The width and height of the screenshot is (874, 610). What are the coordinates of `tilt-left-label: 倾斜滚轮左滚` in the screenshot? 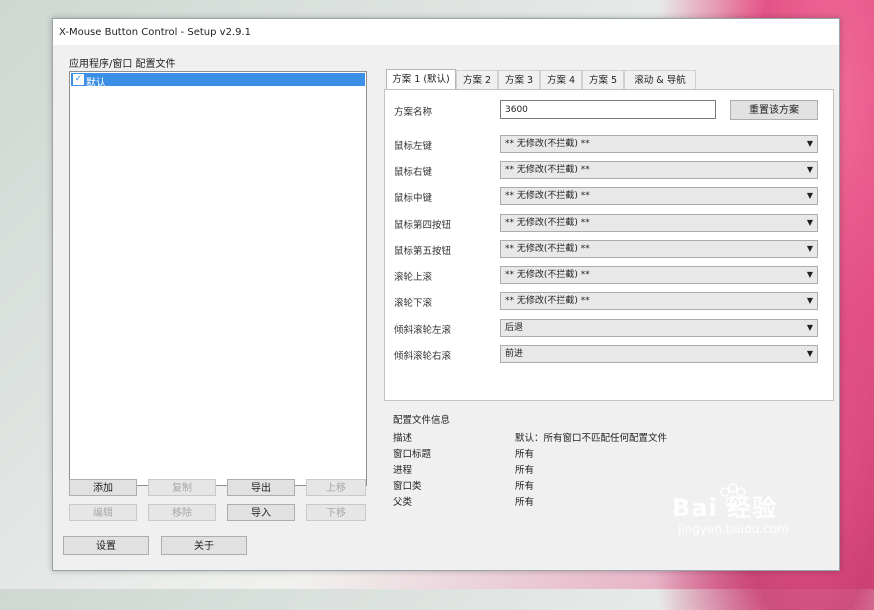 It's located at (423, 330).